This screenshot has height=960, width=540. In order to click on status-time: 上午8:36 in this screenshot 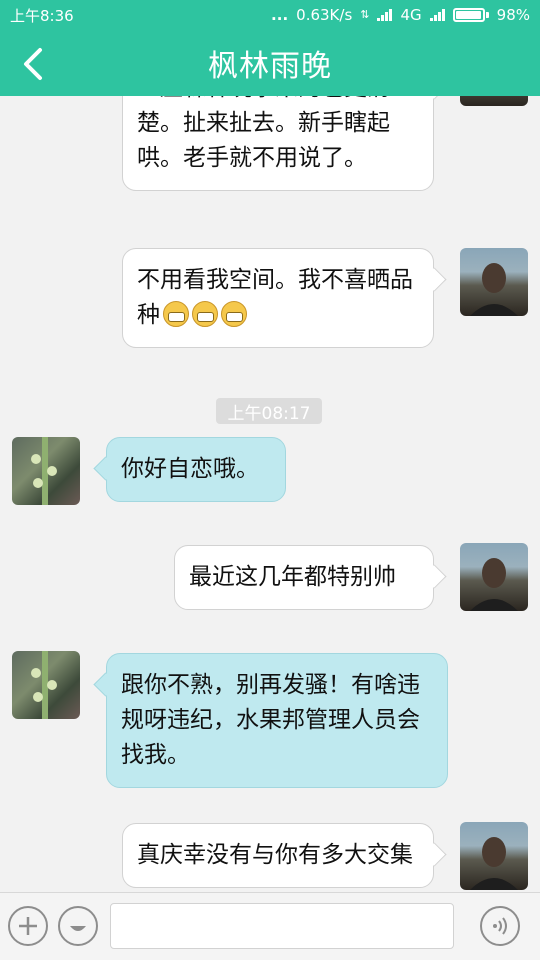, I will do `click(42, 15)`.